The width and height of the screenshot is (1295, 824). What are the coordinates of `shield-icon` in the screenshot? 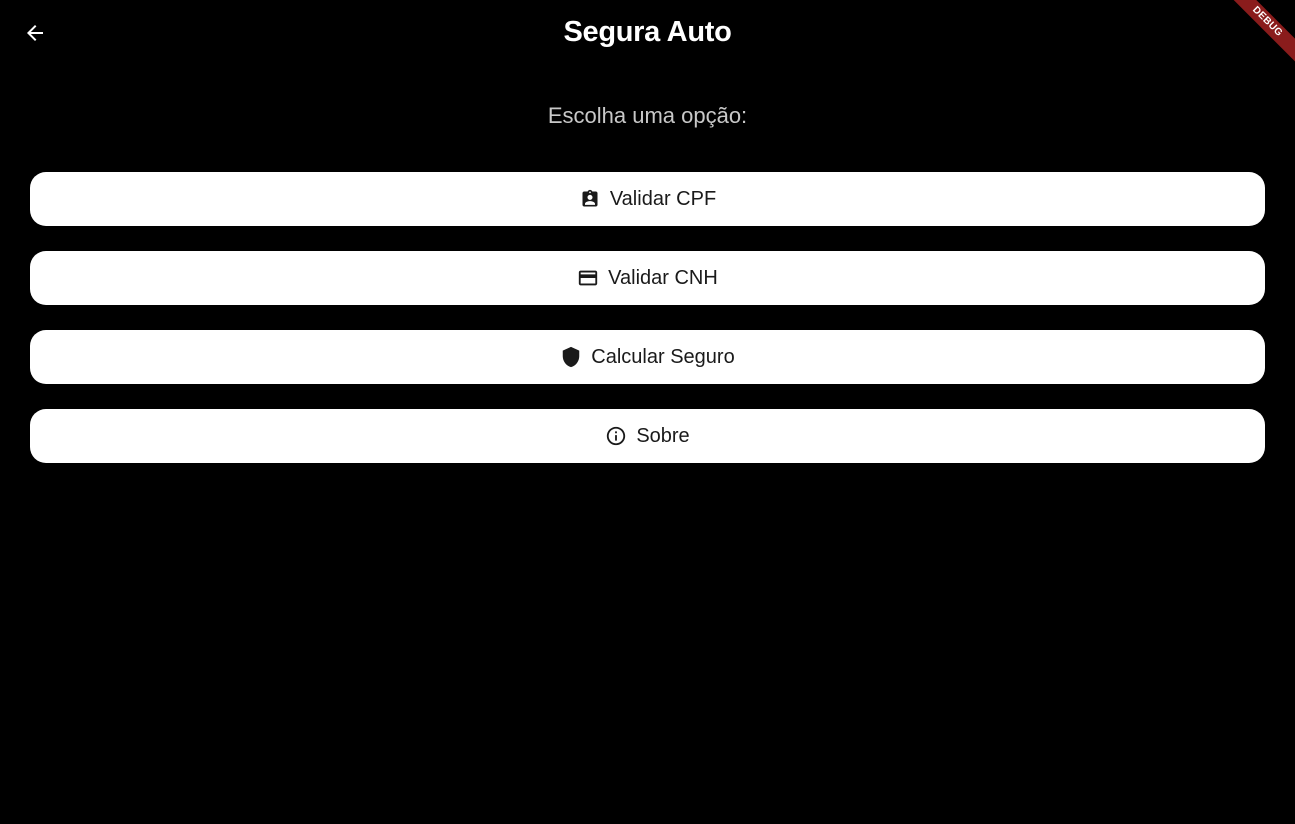 It's located at (571, 357).